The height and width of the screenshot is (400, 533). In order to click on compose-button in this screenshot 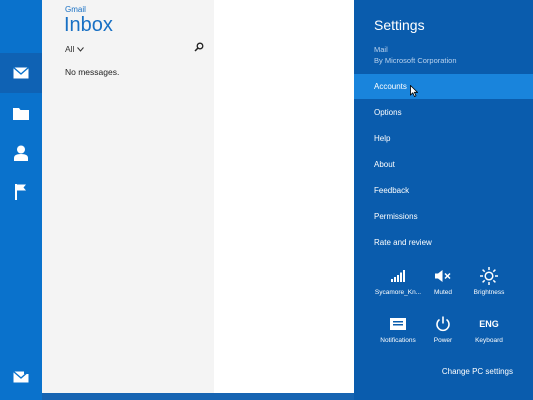, I will do `click(21, 376)`.